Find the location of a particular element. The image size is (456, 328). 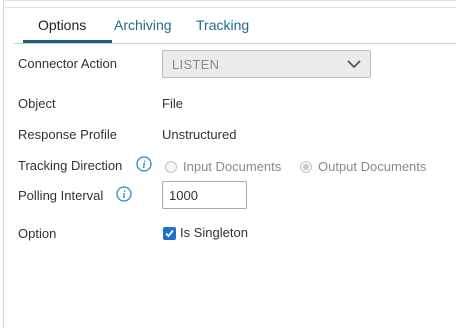

connector-action-select: LISTEN is located at coordinates (266, 64).